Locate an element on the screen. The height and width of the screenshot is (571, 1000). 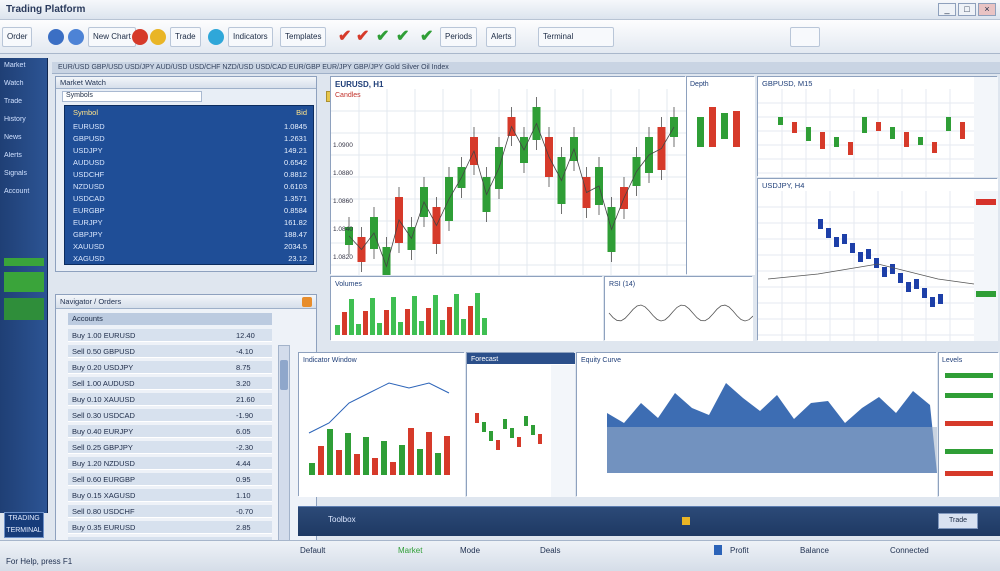
sell-check-icon-2: ✔ is located at coordinates (362, 37).